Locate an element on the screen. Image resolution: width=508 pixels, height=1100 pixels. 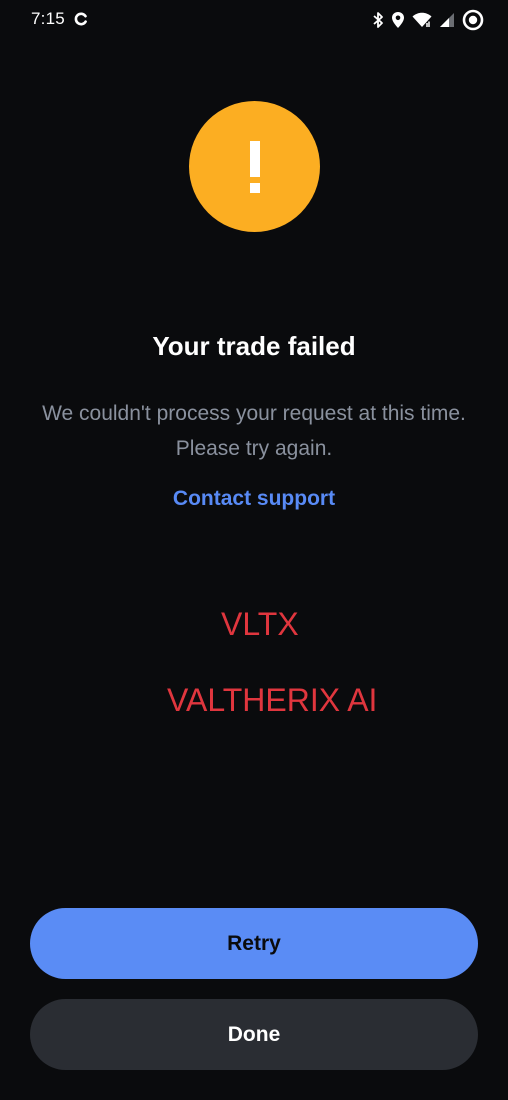
status-time: 7:15 is located at coordinates (48, 18).